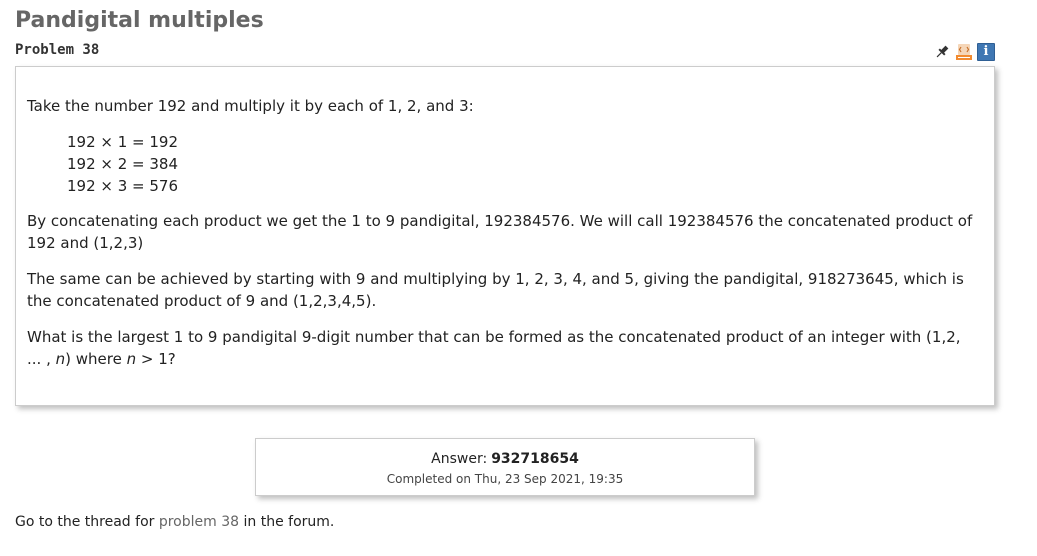  Describe the element at coordinates (199, 522) in the screenshot. I see `forum-thread-link: problem 38` at that location.